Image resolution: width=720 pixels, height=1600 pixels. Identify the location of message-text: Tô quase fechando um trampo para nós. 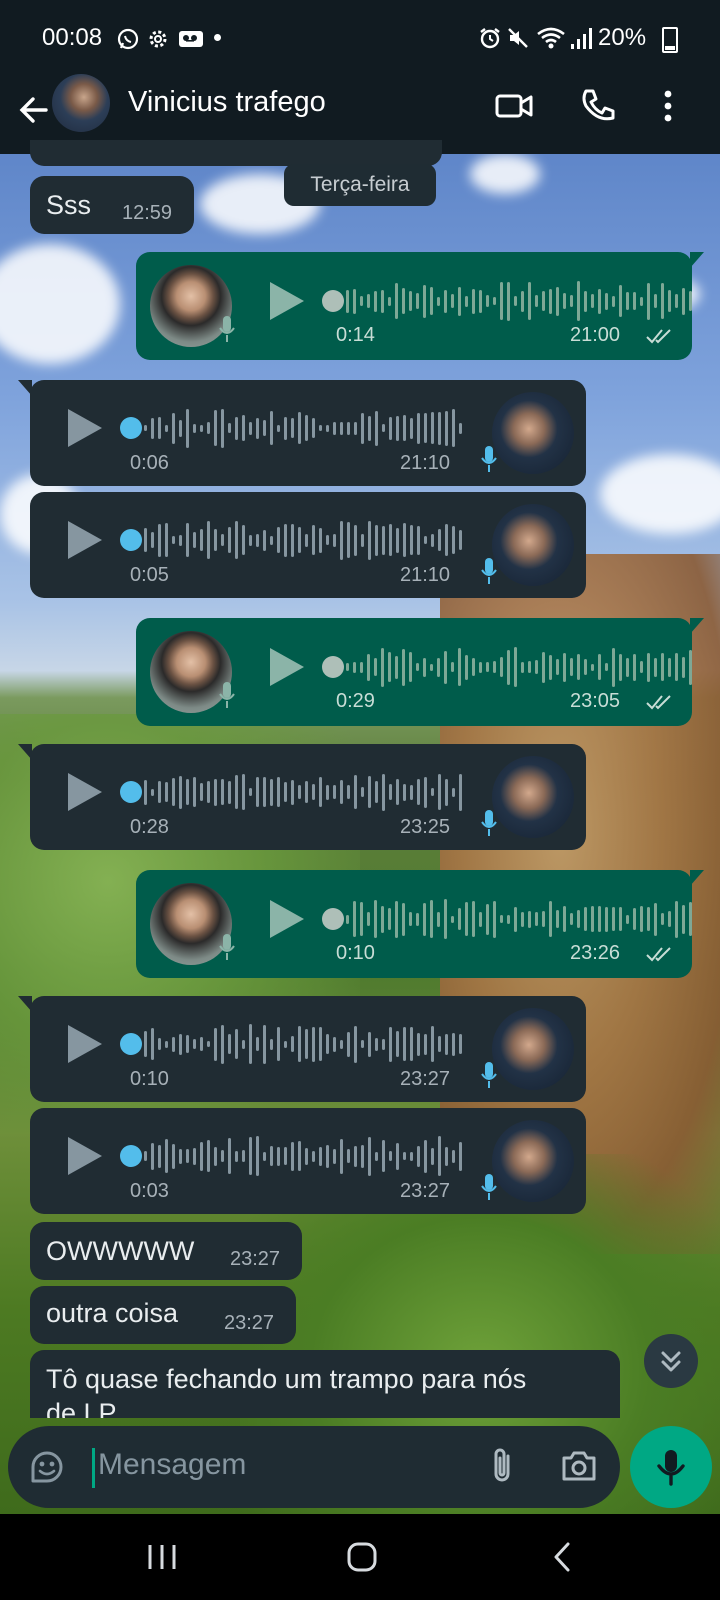
(286, 1379).